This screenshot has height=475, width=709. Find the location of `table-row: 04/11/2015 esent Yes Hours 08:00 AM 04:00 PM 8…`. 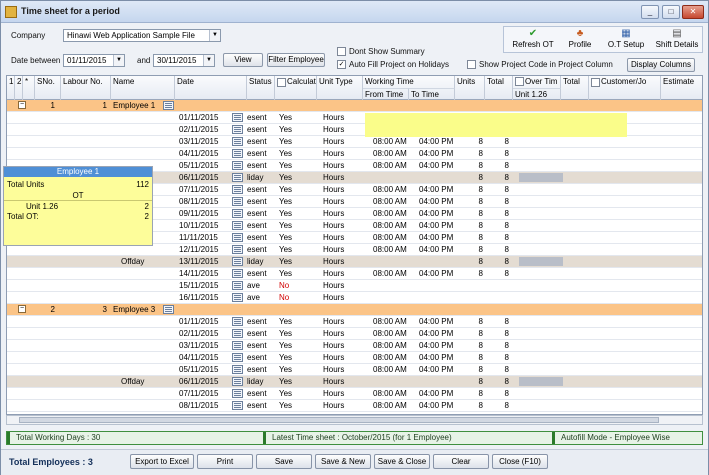

table-row: 04/11/2015 esent Yes Hours 08:00 AM 04:00 PM 8… is located at coordinates (354, 154).